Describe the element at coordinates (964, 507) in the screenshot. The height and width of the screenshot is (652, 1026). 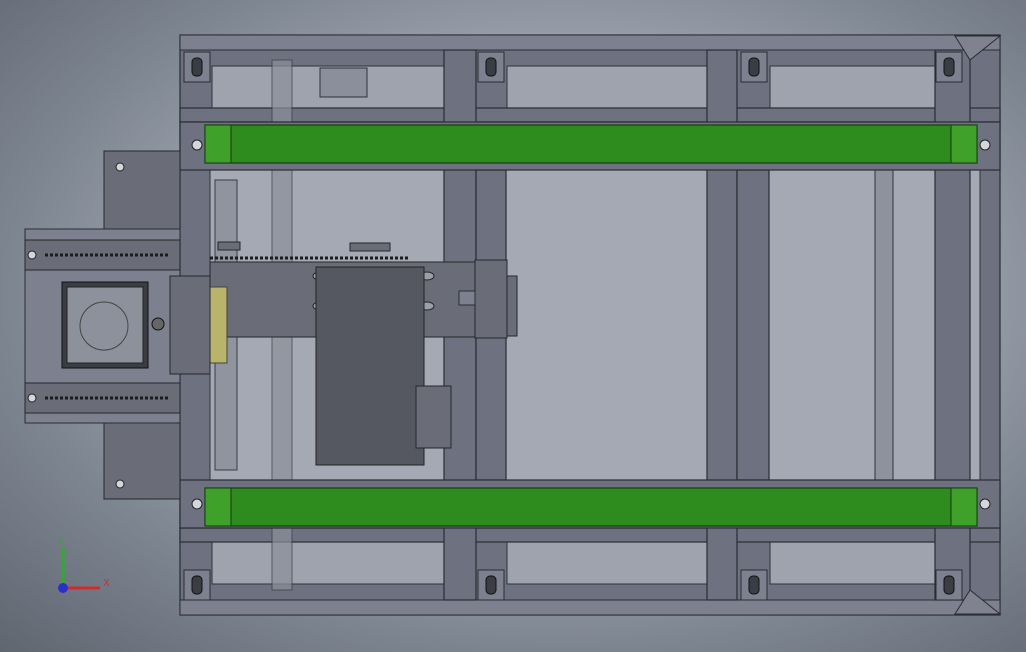
I see `lower-belt-right-roller` at that location.